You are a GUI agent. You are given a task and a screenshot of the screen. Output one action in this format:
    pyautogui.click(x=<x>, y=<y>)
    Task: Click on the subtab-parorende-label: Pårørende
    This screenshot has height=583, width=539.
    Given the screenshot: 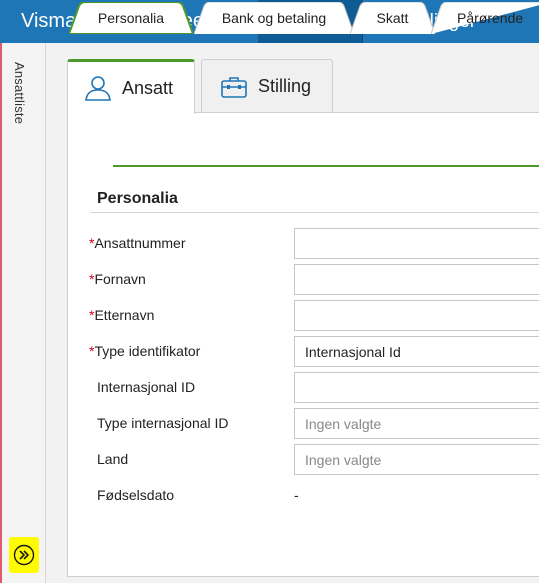 What is the action you would take?
    pyautogui.click(x=490, y=18)
    